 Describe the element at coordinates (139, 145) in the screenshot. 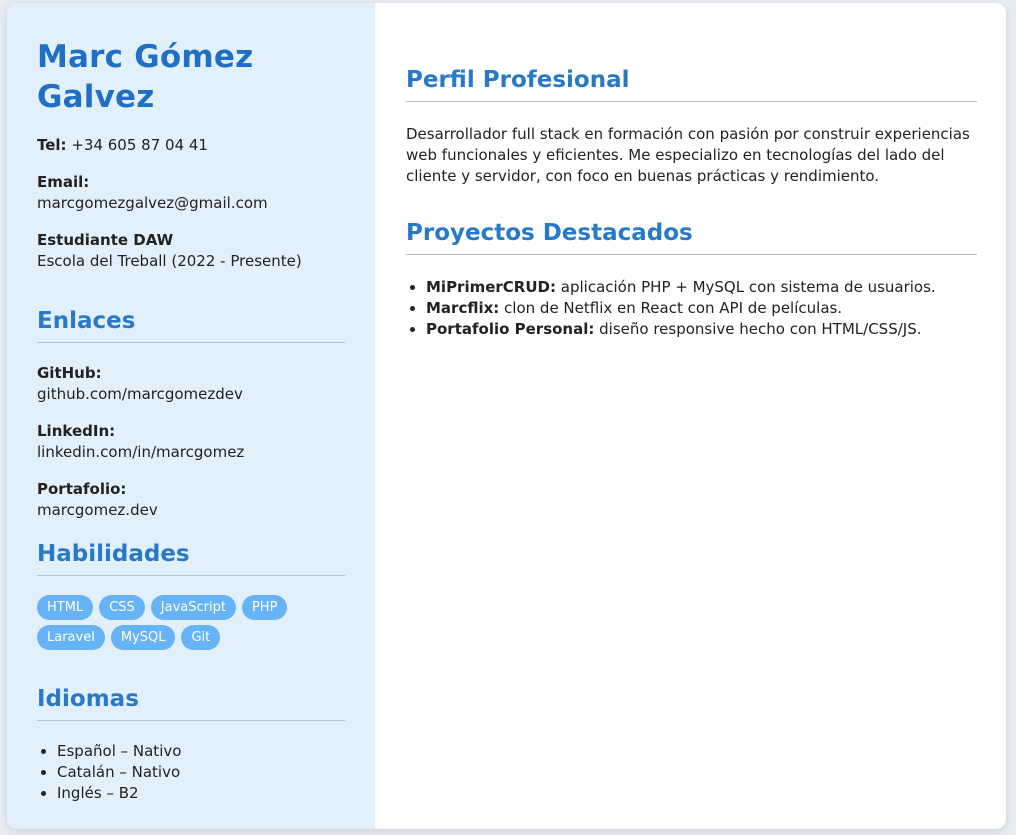

I see `phone-value: +34 605 87 04 41` at that location.